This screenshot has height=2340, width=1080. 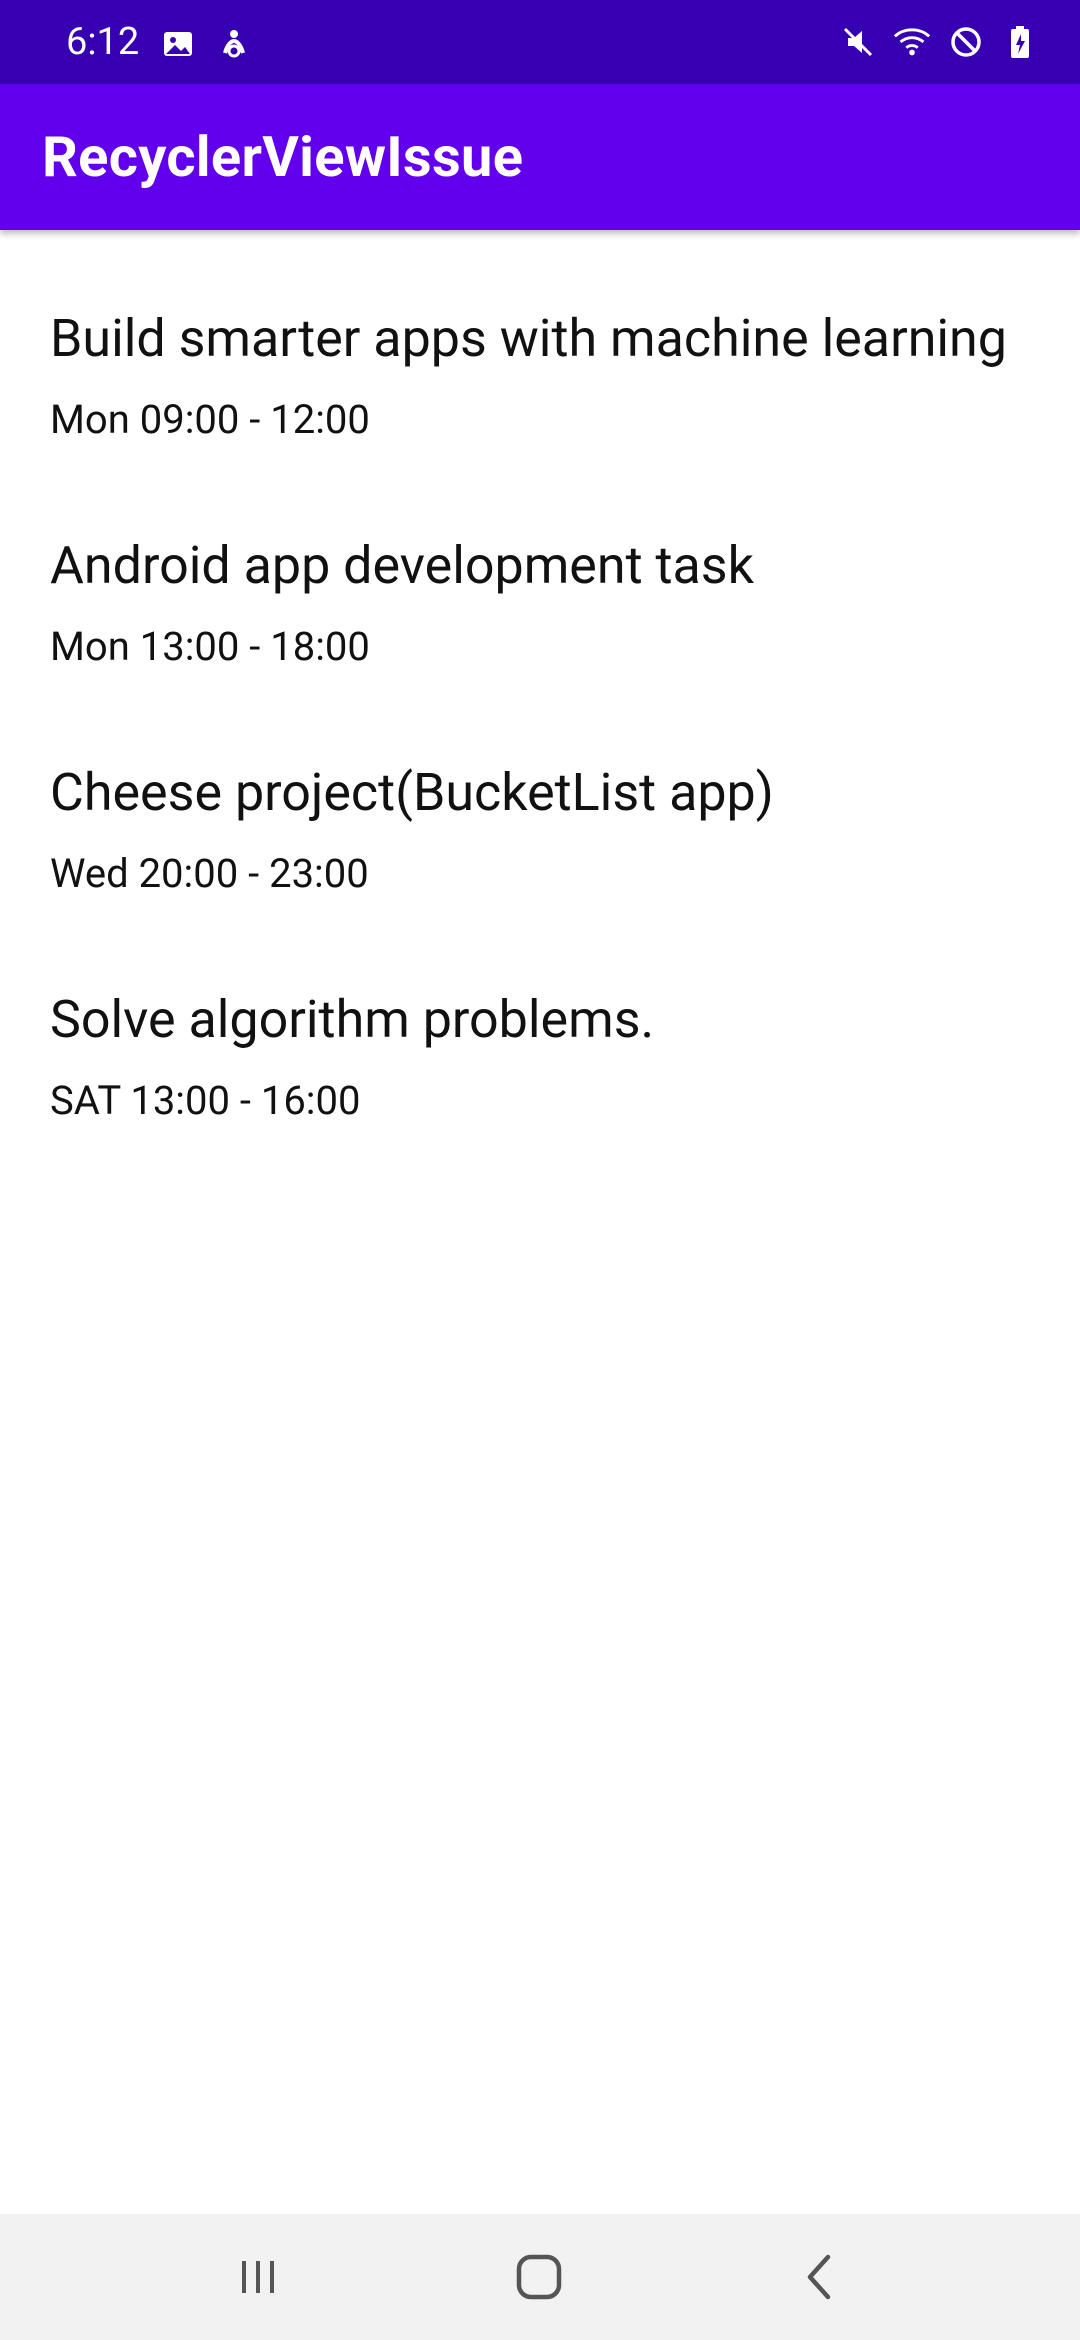 What do you see at coordinates (820, 2277) in the screenshot?
I see `back-icon` at bounding box center [820, 2277].